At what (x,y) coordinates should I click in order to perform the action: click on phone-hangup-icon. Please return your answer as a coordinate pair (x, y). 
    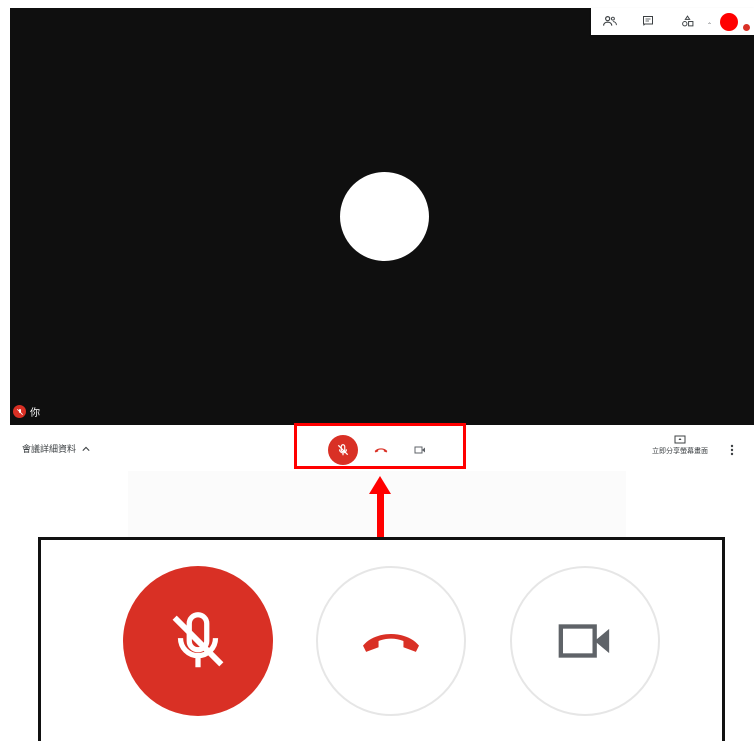
    Looking at the image, I should click on (391, 643).